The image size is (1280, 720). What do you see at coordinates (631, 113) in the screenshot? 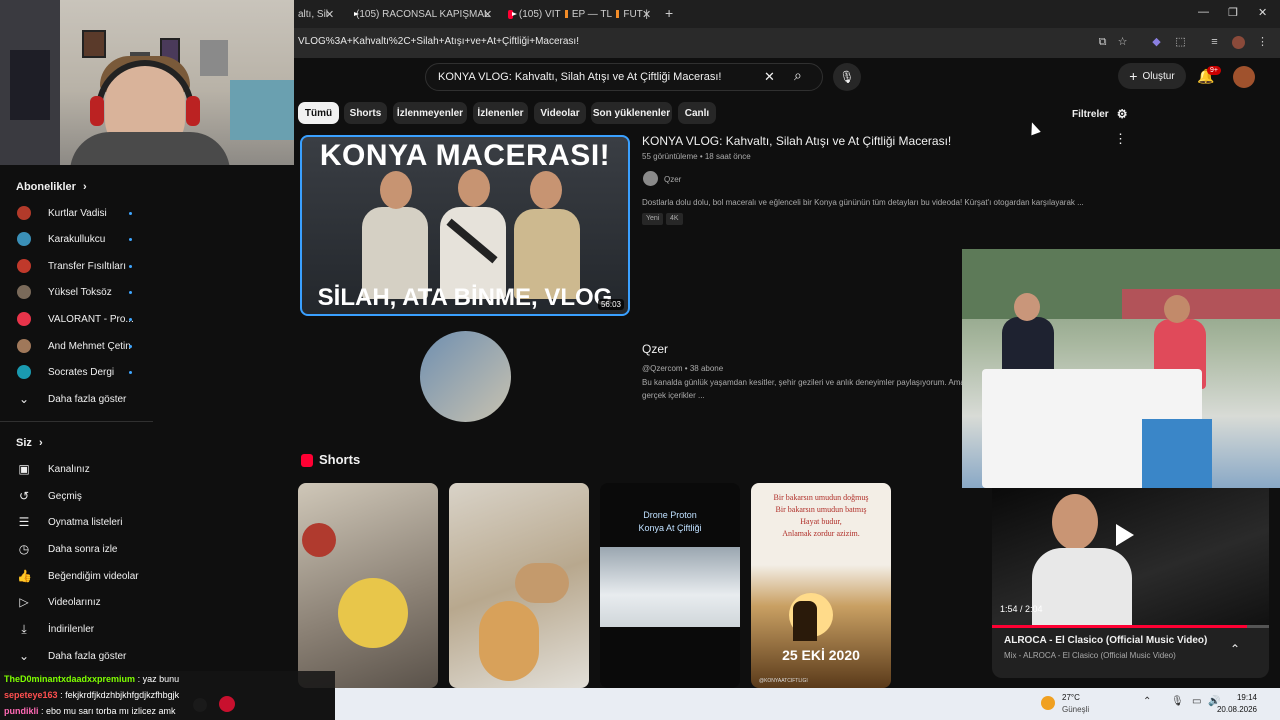
I see `chip-recently-uploaded: Son yüklenenler` at bounding box center [631, 113].